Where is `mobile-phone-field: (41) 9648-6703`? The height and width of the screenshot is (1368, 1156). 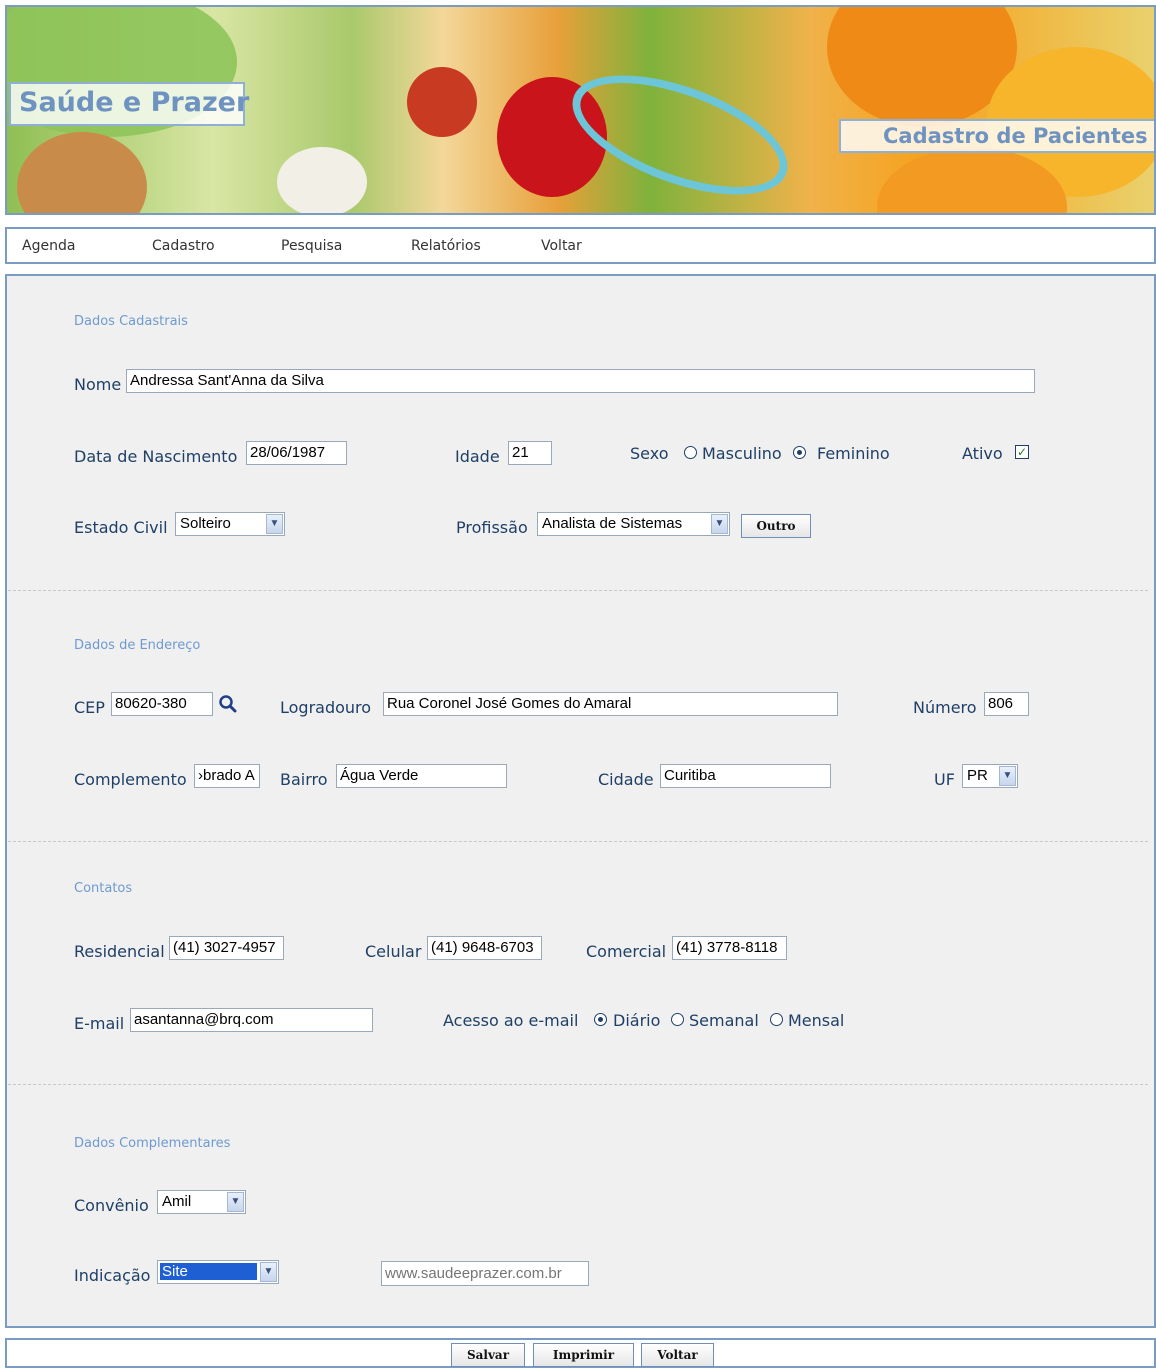 mobile-phone-field: (41) 9648-6703 is located at coordinates (484, 948).